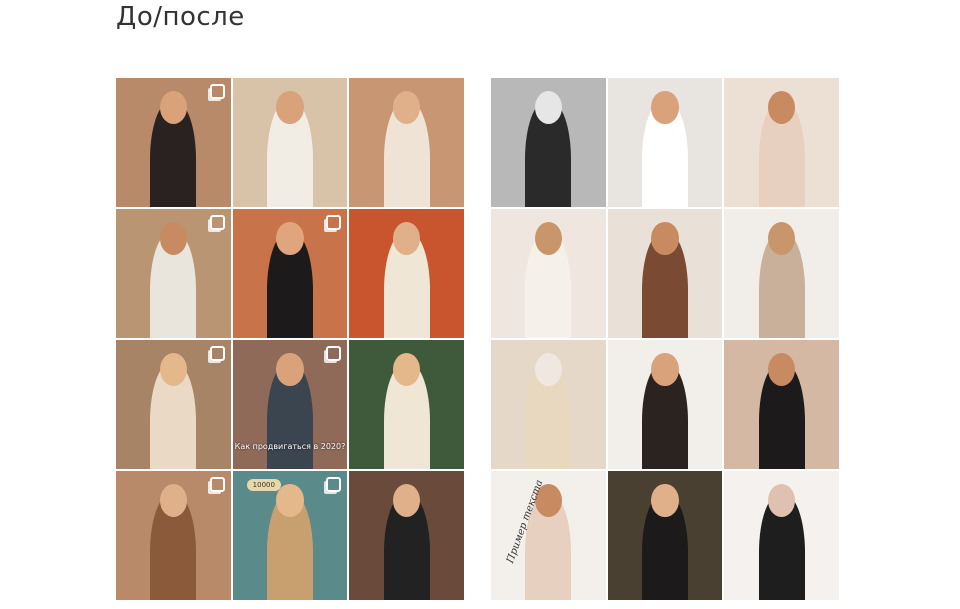 The image size is (960, 609). I want to click on photo-badge: 10000, so click(263, 485).